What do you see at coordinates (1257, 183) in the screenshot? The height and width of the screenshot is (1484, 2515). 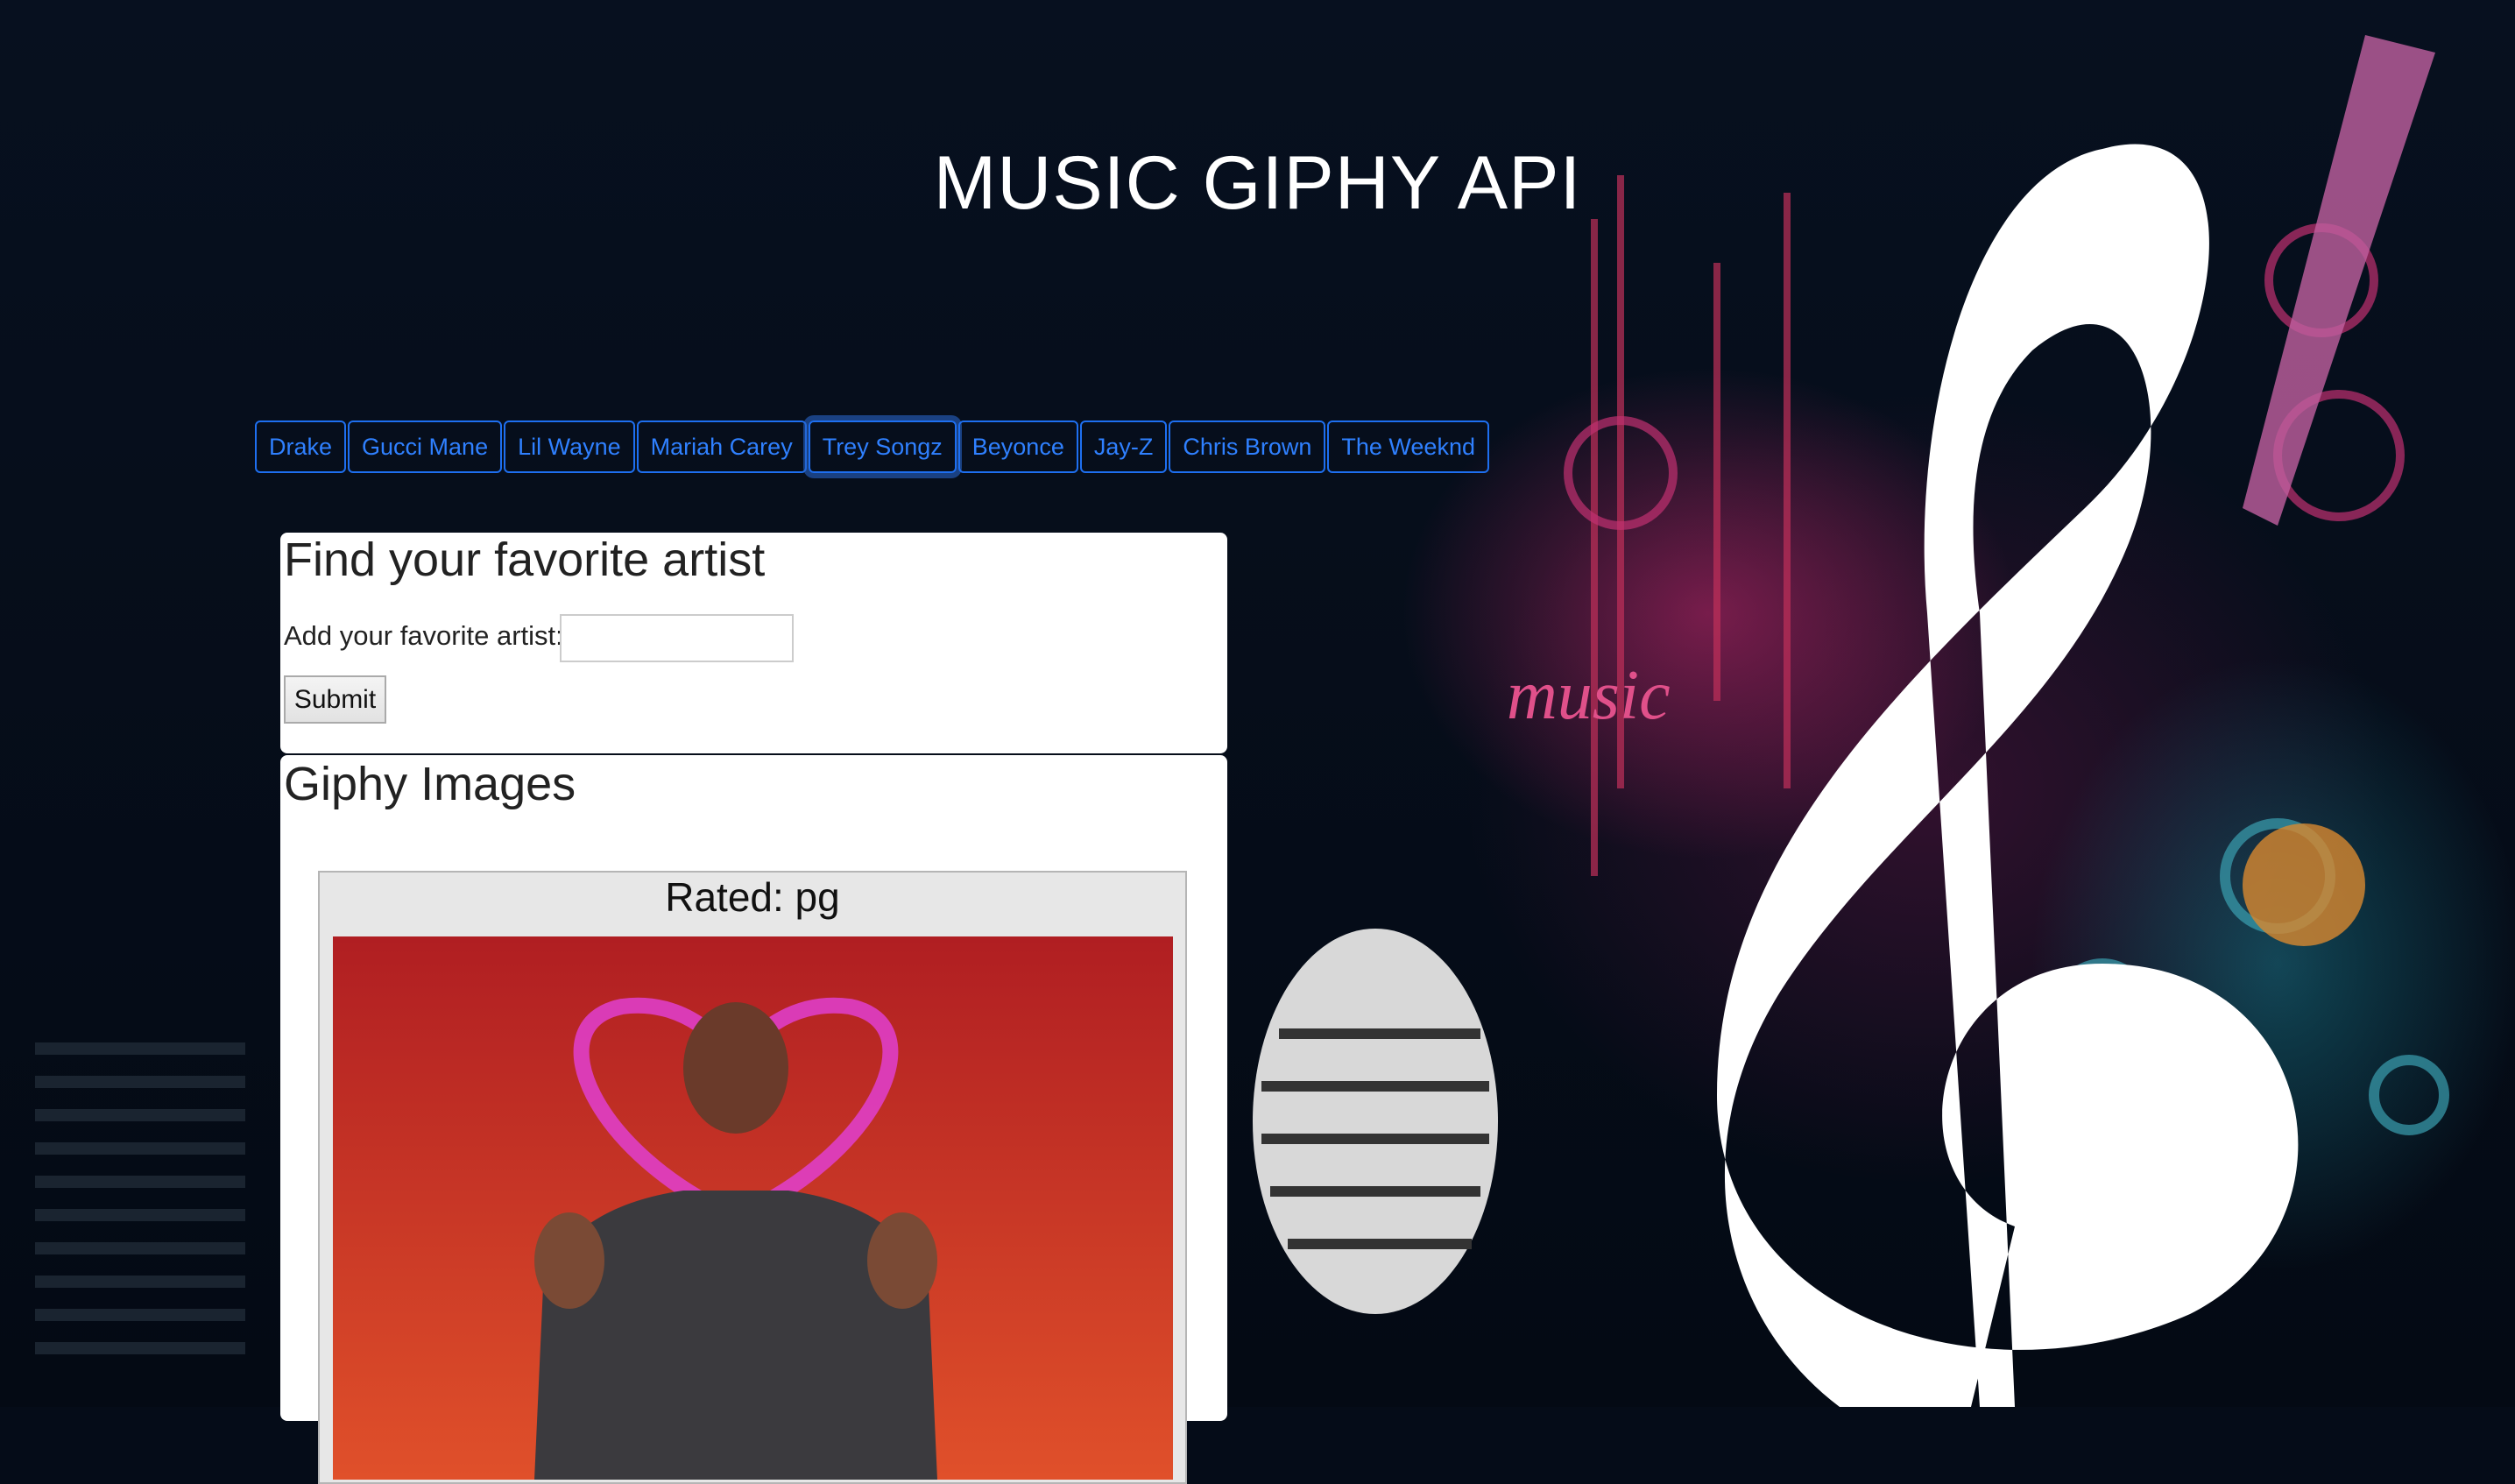 I see `page-title: MUSIC GIPHY API` at bounding box center [1257, 183].